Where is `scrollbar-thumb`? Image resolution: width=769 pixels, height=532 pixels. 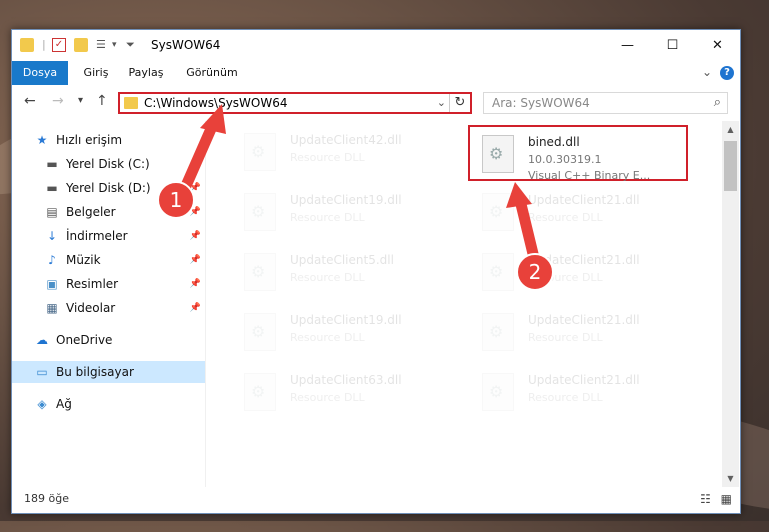 scrollbar-thumb is located at coordinates (730, 166).